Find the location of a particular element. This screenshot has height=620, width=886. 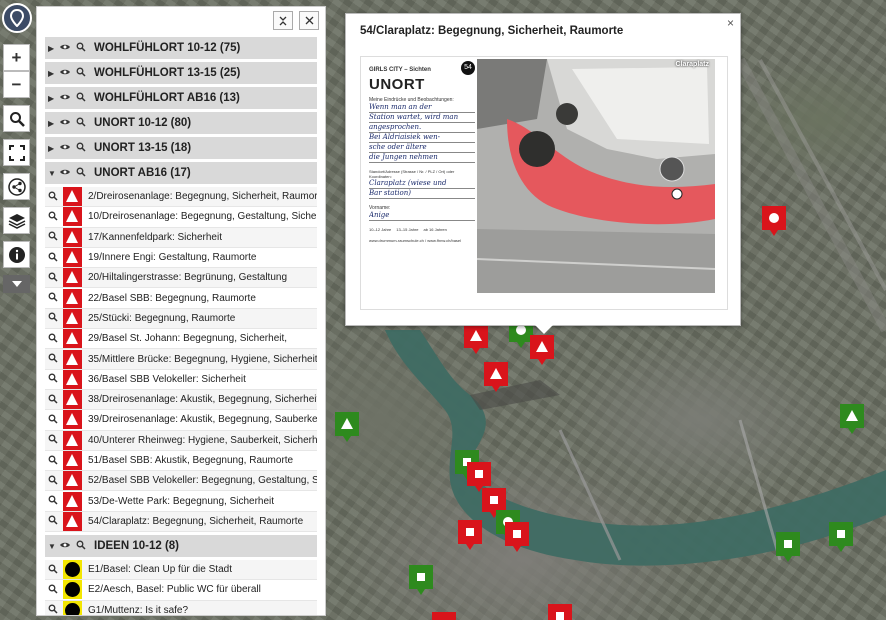

layer-group-header: ▶ WOHLFÜHLORT 10-12 (75) is located at coordinates (181, 48).